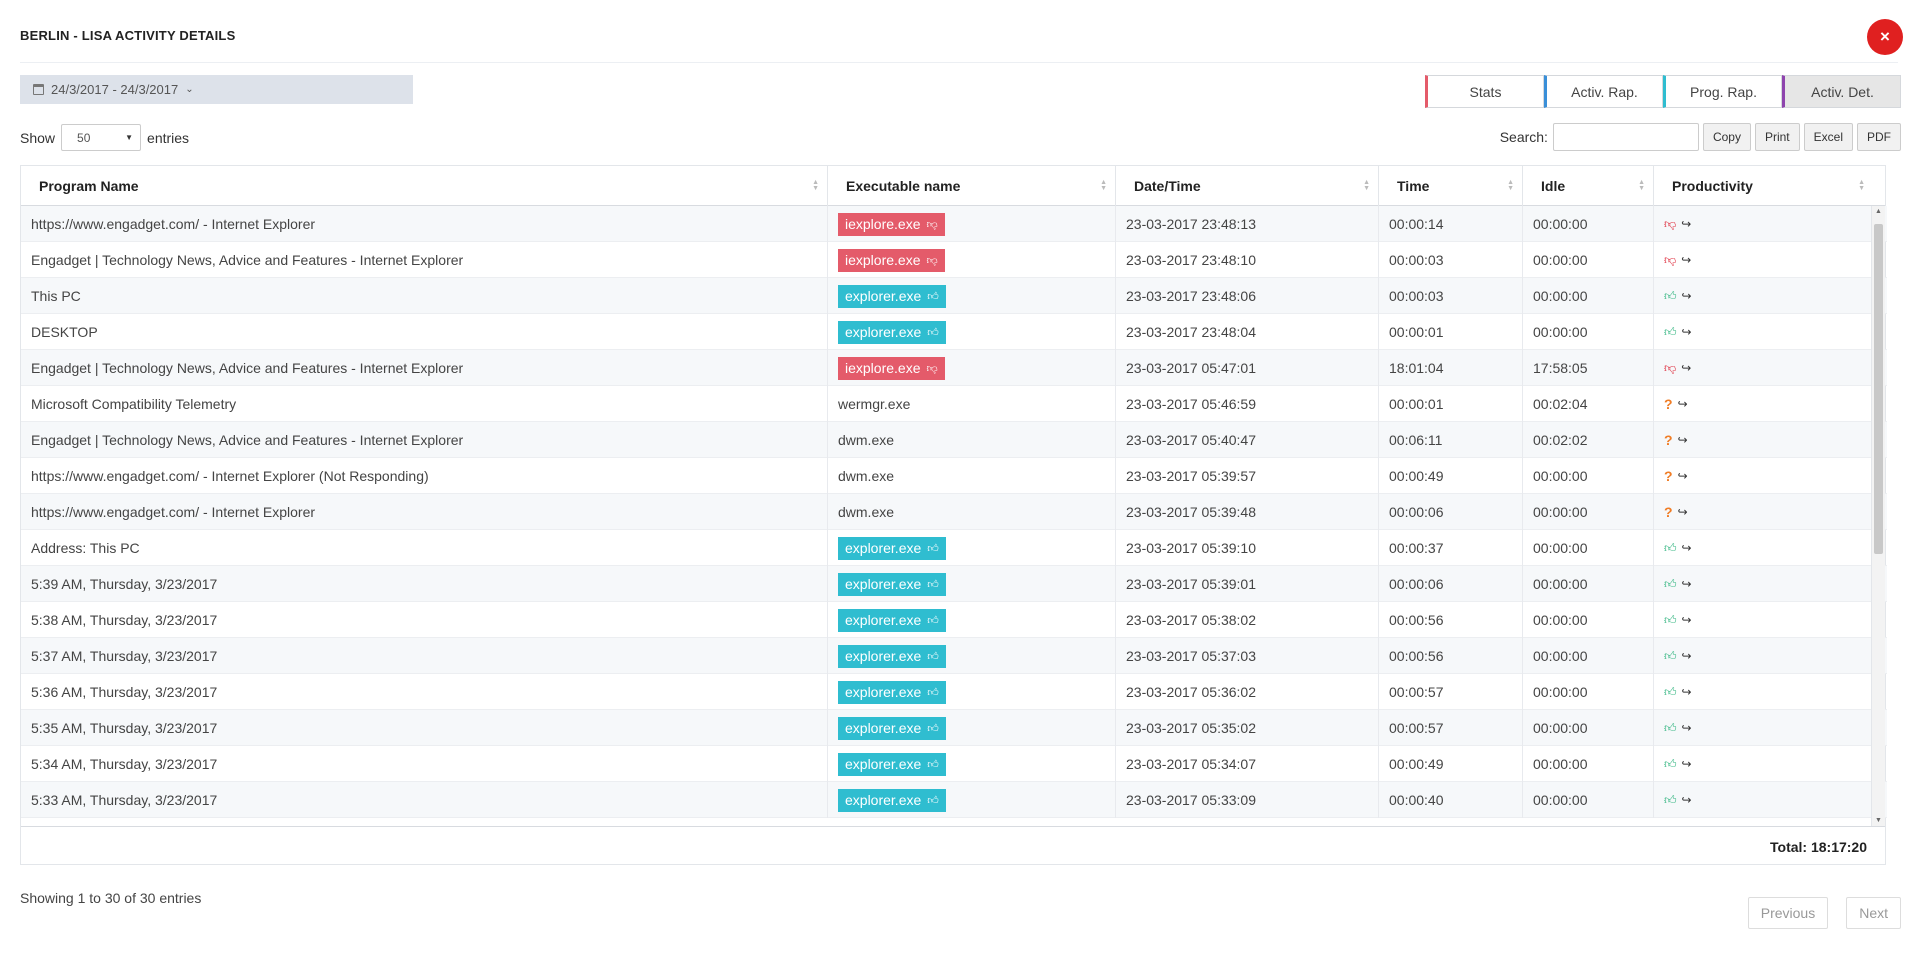  Describe the element at coordinates (1879, 137) in the screenshot. I see `pdf-button: PDF` at that location.